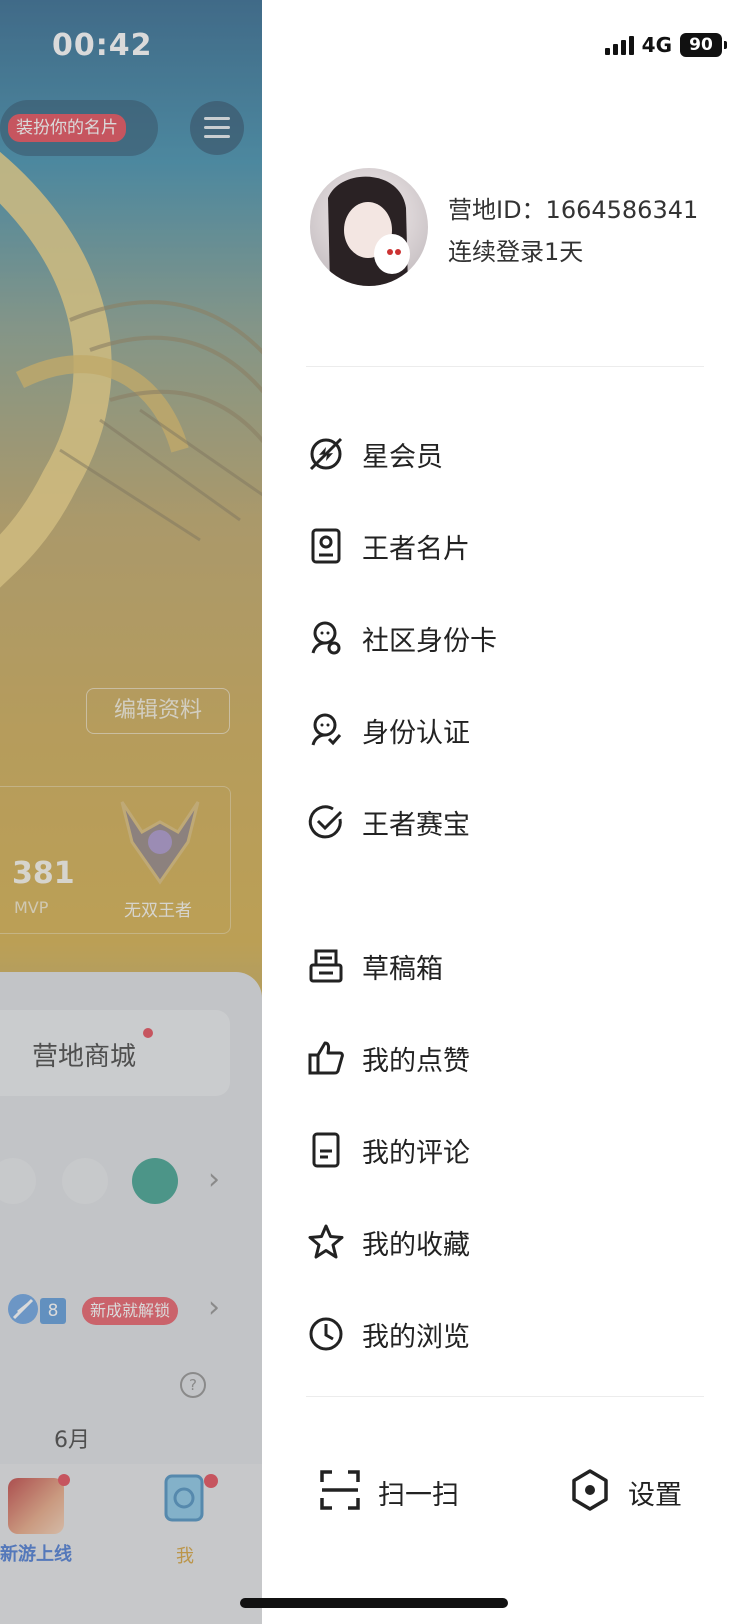 Image resolution: width=750 pixels, height=1624 pixels. What do you see at coordinates (326, 730) in the screenshot?
I see `identity-verify-icon` at bounding box center [326, 730].